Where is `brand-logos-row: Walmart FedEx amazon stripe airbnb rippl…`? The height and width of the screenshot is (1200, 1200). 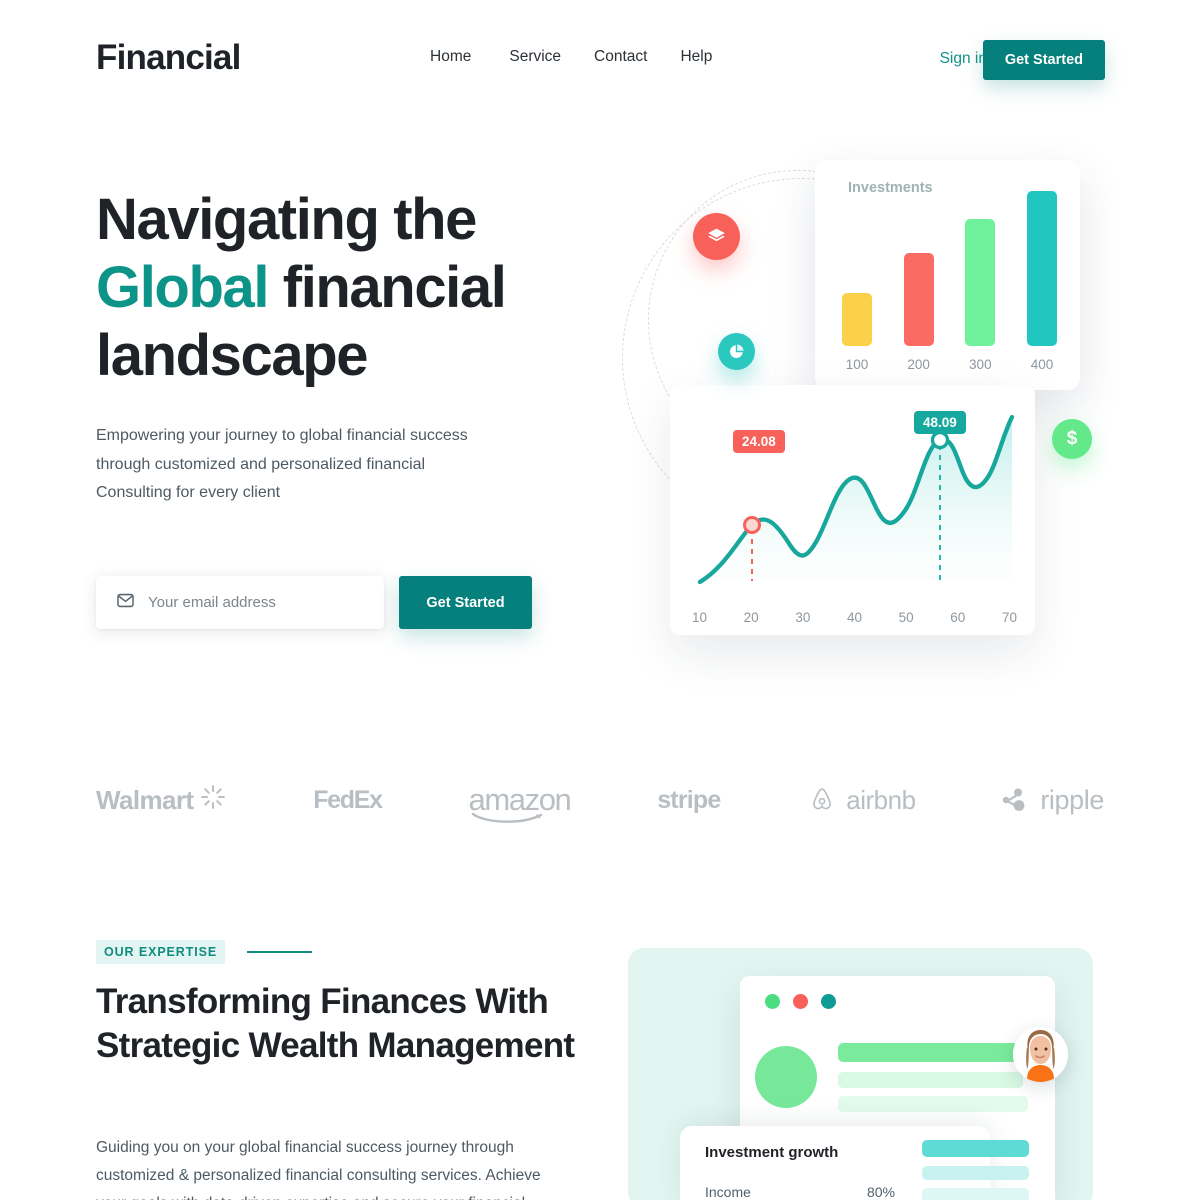
brand-logos-row: Walmart FedEx amazon stripe airbnb rippl… is located at coordinates (600, 800).